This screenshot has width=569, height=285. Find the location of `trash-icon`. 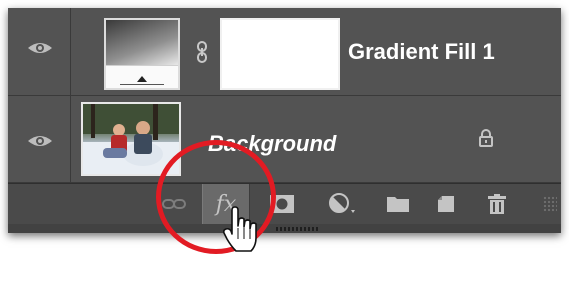

trash-icon is located at coordinates (497, 204).